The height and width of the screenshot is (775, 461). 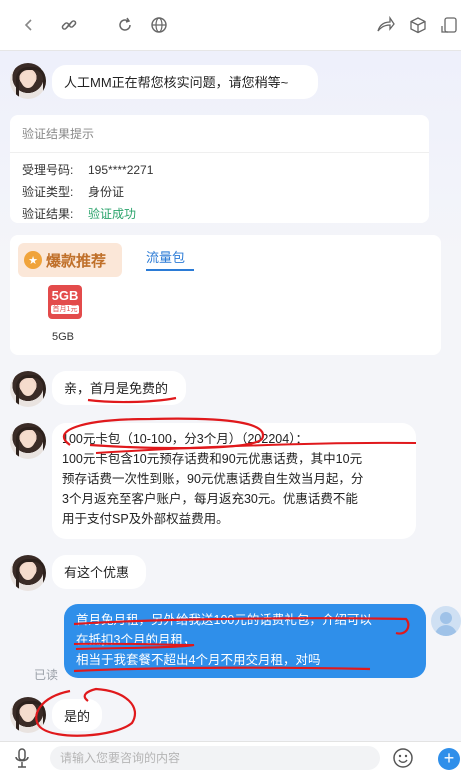 I want to click on package-icon-small: 首月1元, so click(x=65, y=309).